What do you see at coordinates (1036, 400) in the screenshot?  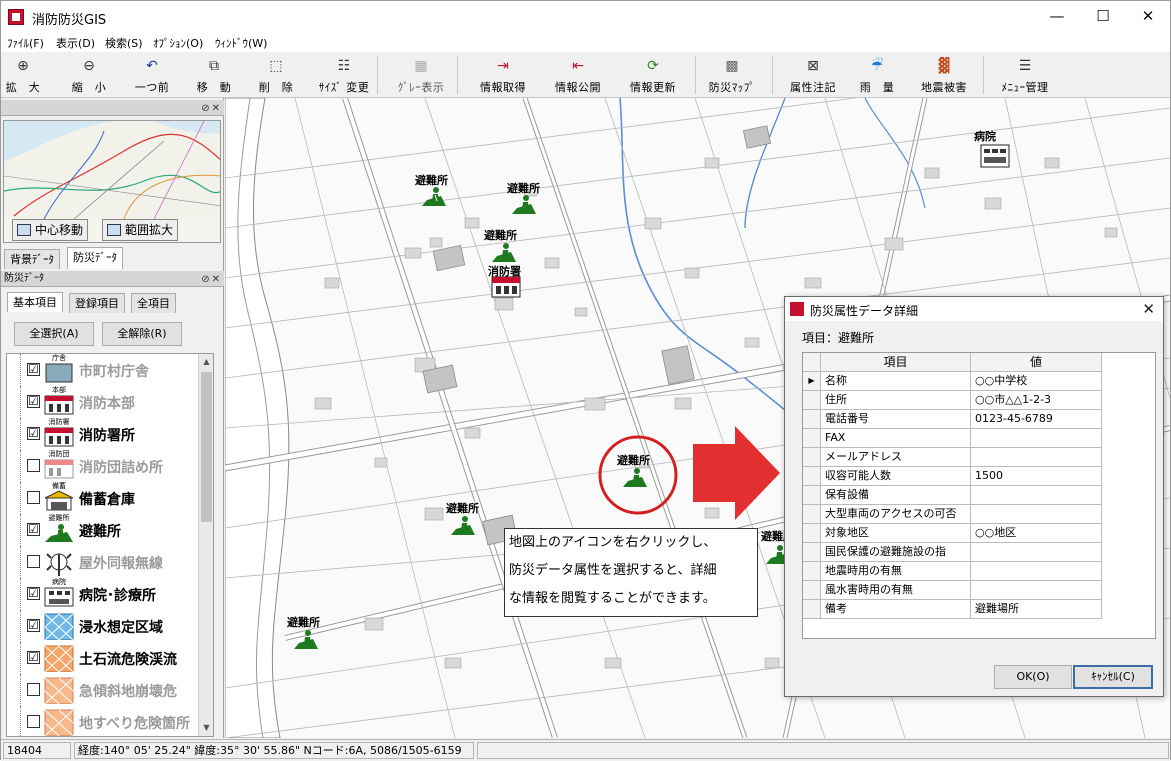 I see `grid-cell-value: ○○市△△1-2-3` at bounding box center [1036, 400].